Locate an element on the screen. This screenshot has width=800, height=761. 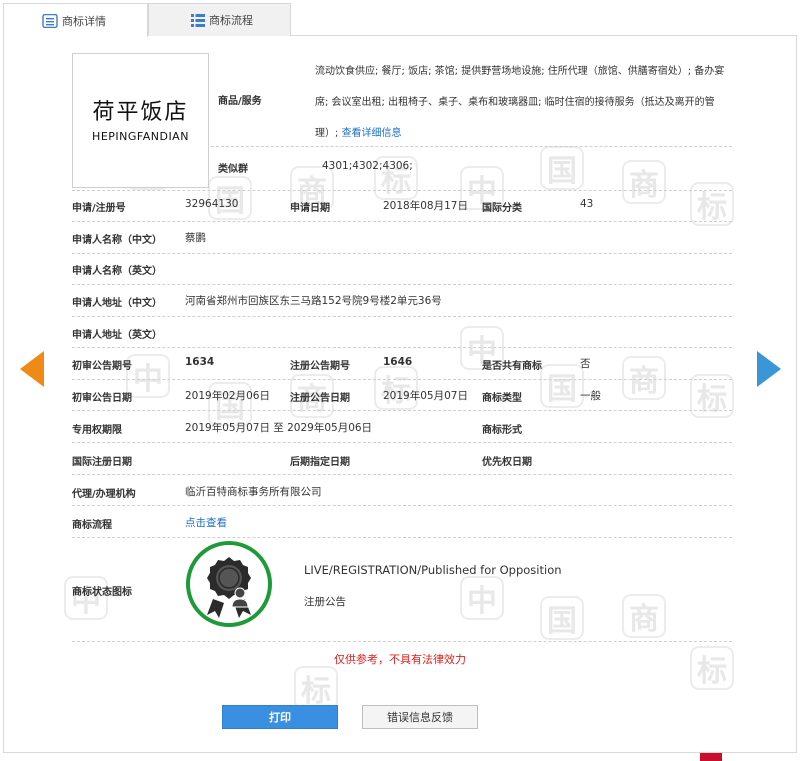
priority-date-label: 优先权日期 is located at coordinates (507, 462).